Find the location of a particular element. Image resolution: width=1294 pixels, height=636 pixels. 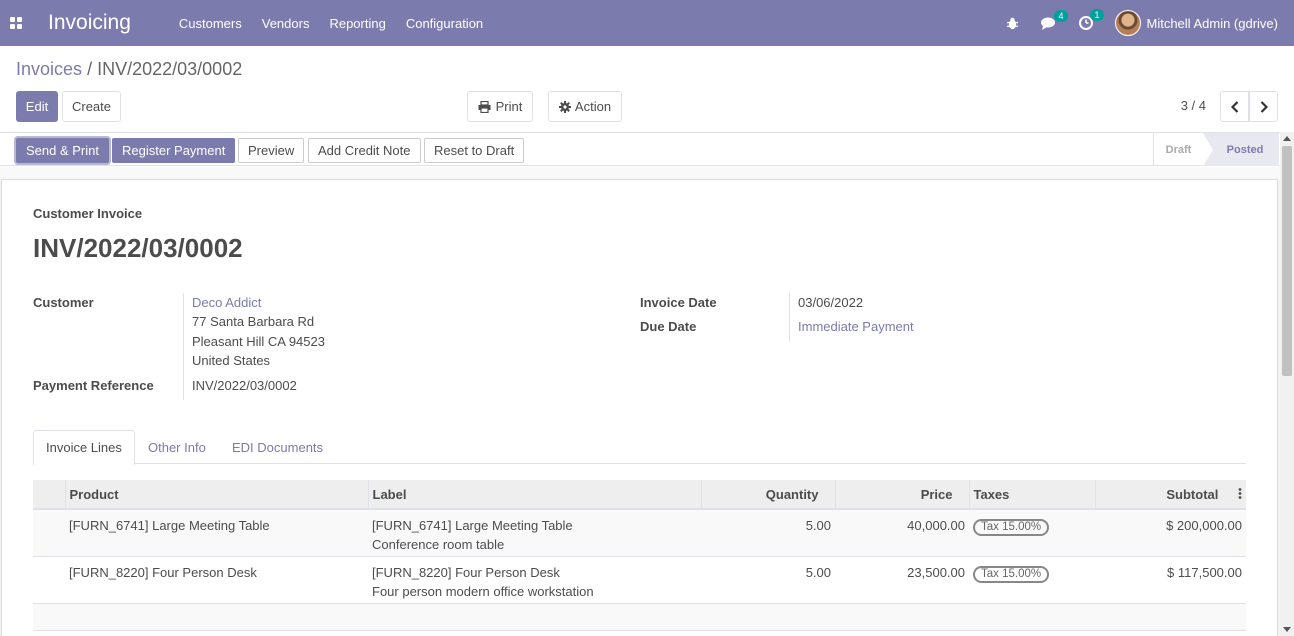

customer-address-line2: Pleasant Hill CA 94523 is located at coordinates (258, 341).